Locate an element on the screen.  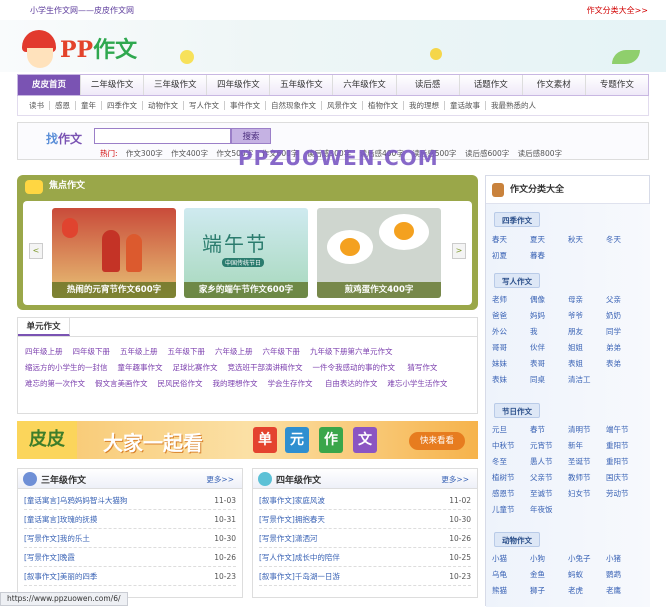
category-link: 爷爷 is located at coordinates (587, 316).